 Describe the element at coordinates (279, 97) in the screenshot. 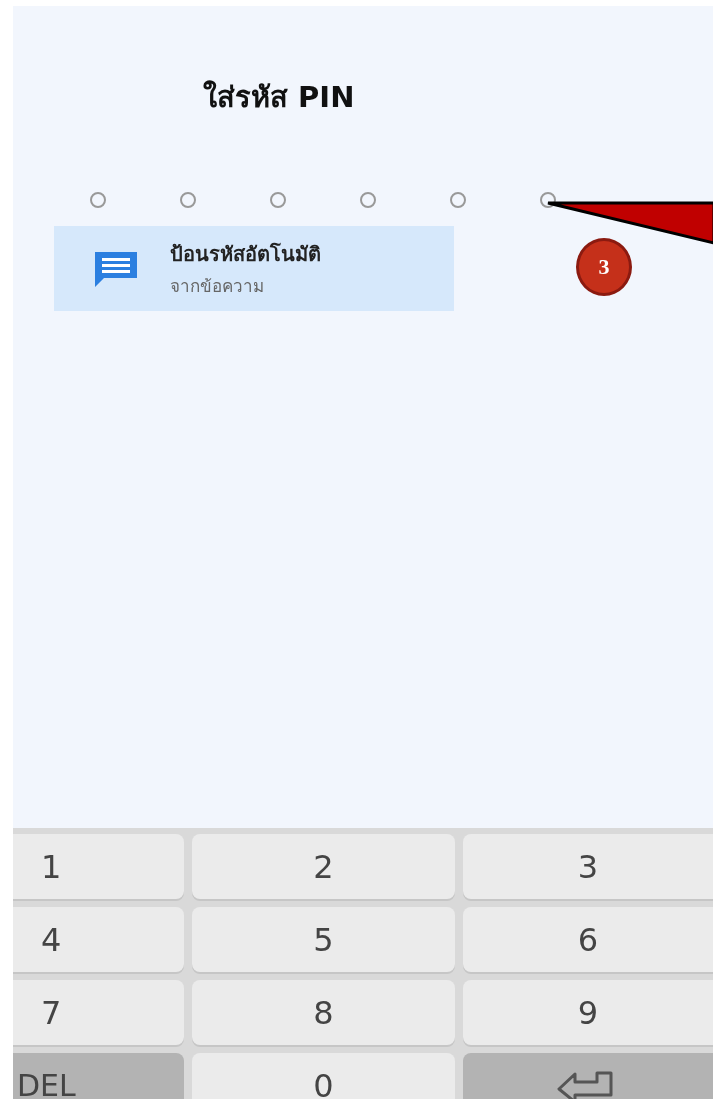

I see `screen-title: ใส่รหัส PIN` at that location.